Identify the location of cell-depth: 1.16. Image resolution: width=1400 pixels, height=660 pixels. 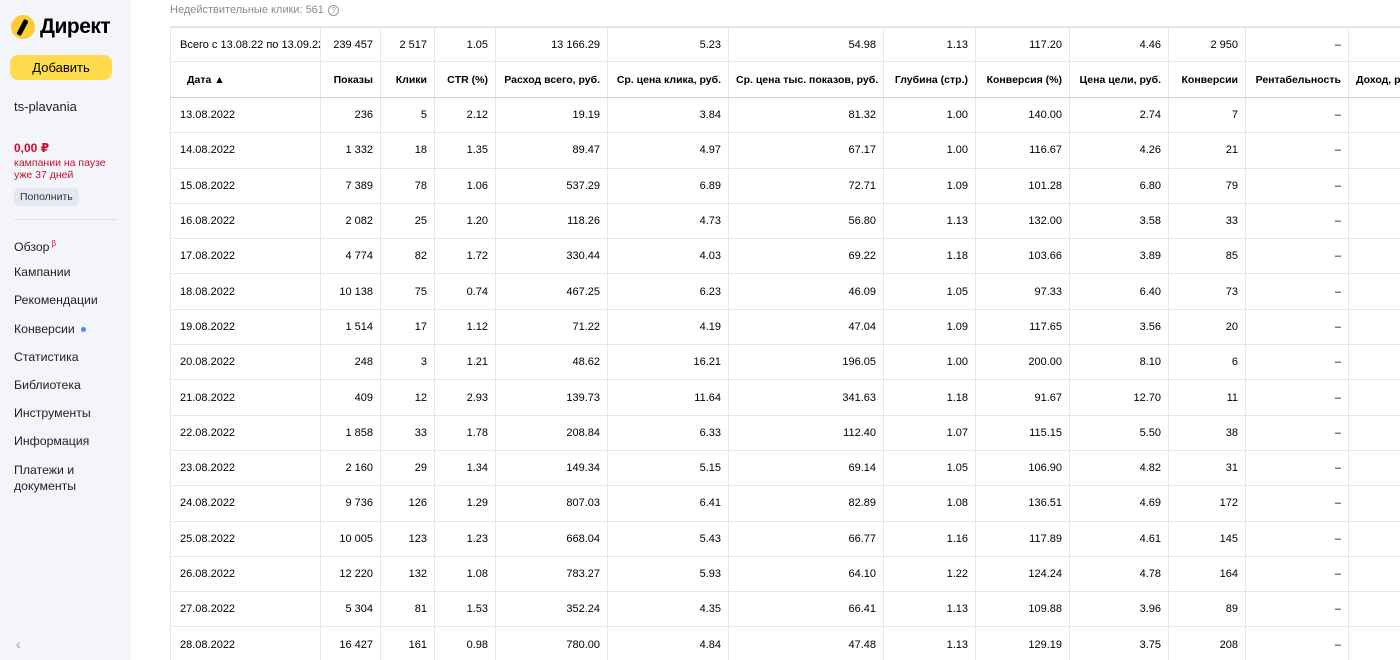
(929, 538).